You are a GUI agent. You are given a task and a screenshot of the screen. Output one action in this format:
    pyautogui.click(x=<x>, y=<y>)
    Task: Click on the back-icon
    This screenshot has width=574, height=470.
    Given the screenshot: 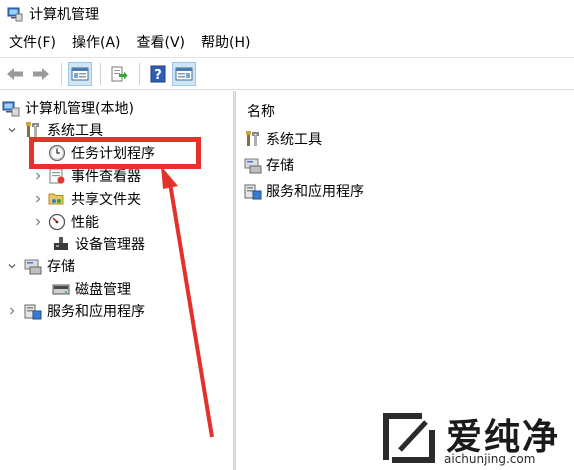 What is the action you would take?
    pyautogui.click(x=15, y=73)
    